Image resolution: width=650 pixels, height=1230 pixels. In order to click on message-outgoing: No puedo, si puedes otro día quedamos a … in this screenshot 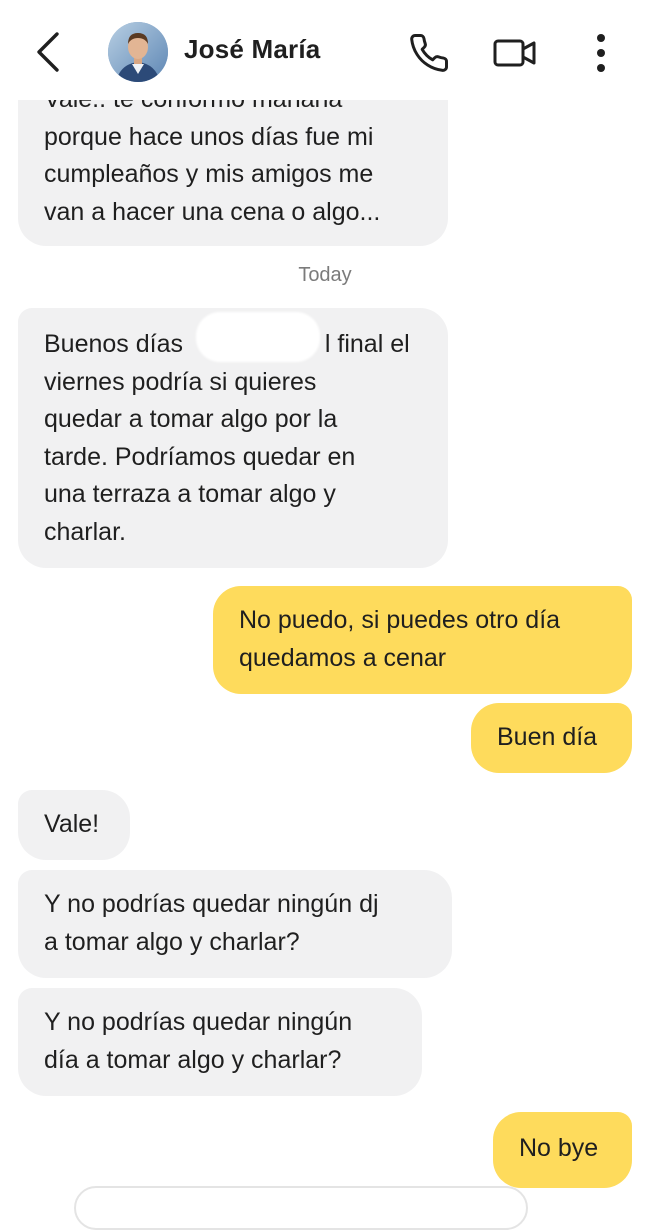, I will do `click(422, 640)`.